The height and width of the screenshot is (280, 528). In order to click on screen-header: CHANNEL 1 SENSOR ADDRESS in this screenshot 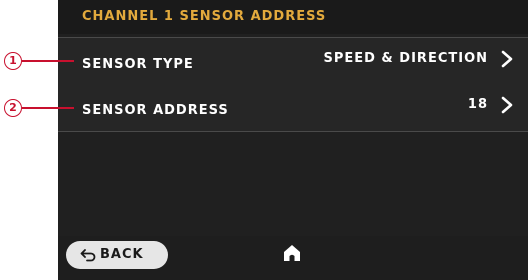, I will do `click(293, 17)`.